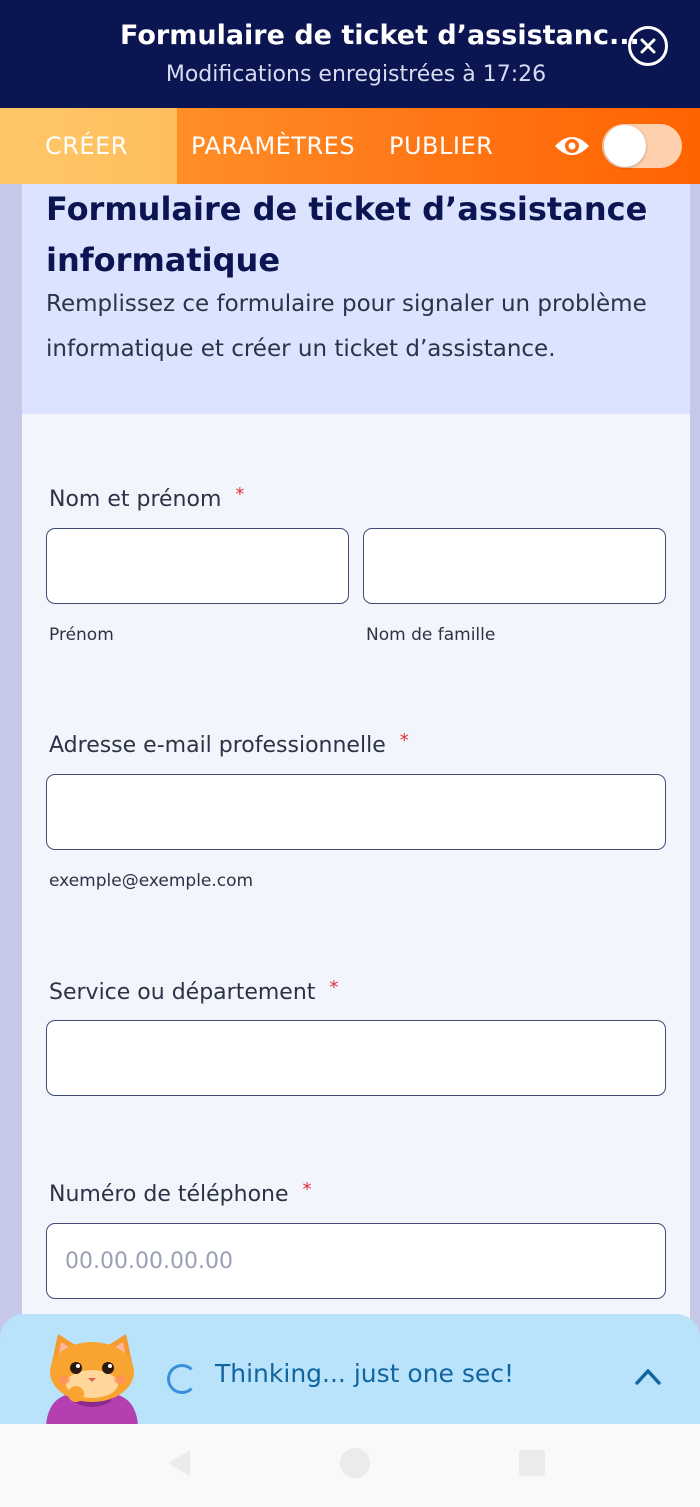 Image resolution: width=700 pixels, height=1507 pixels. I want to click on assistant-status-text: Thinking... just one sec!, so click(365, 1373).